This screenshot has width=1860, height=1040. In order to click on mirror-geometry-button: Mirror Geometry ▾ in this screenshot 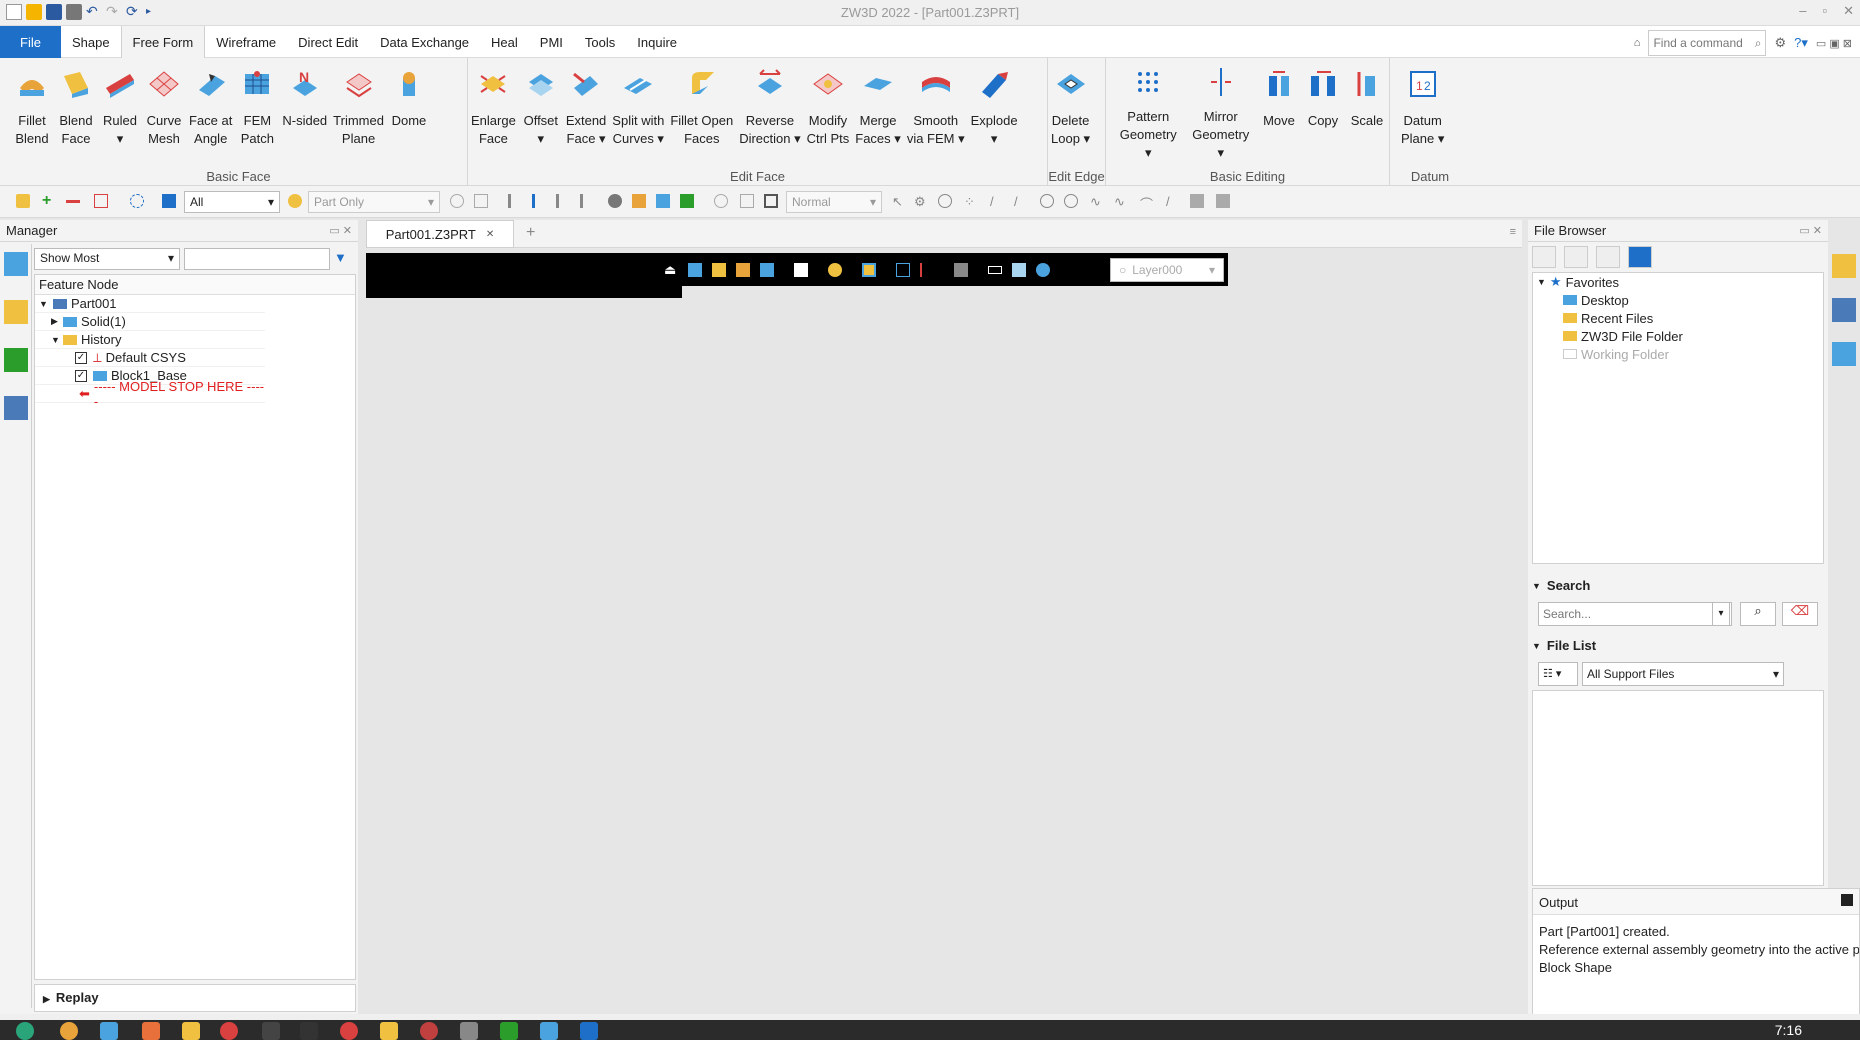, I will do `click(1221, 112)`.